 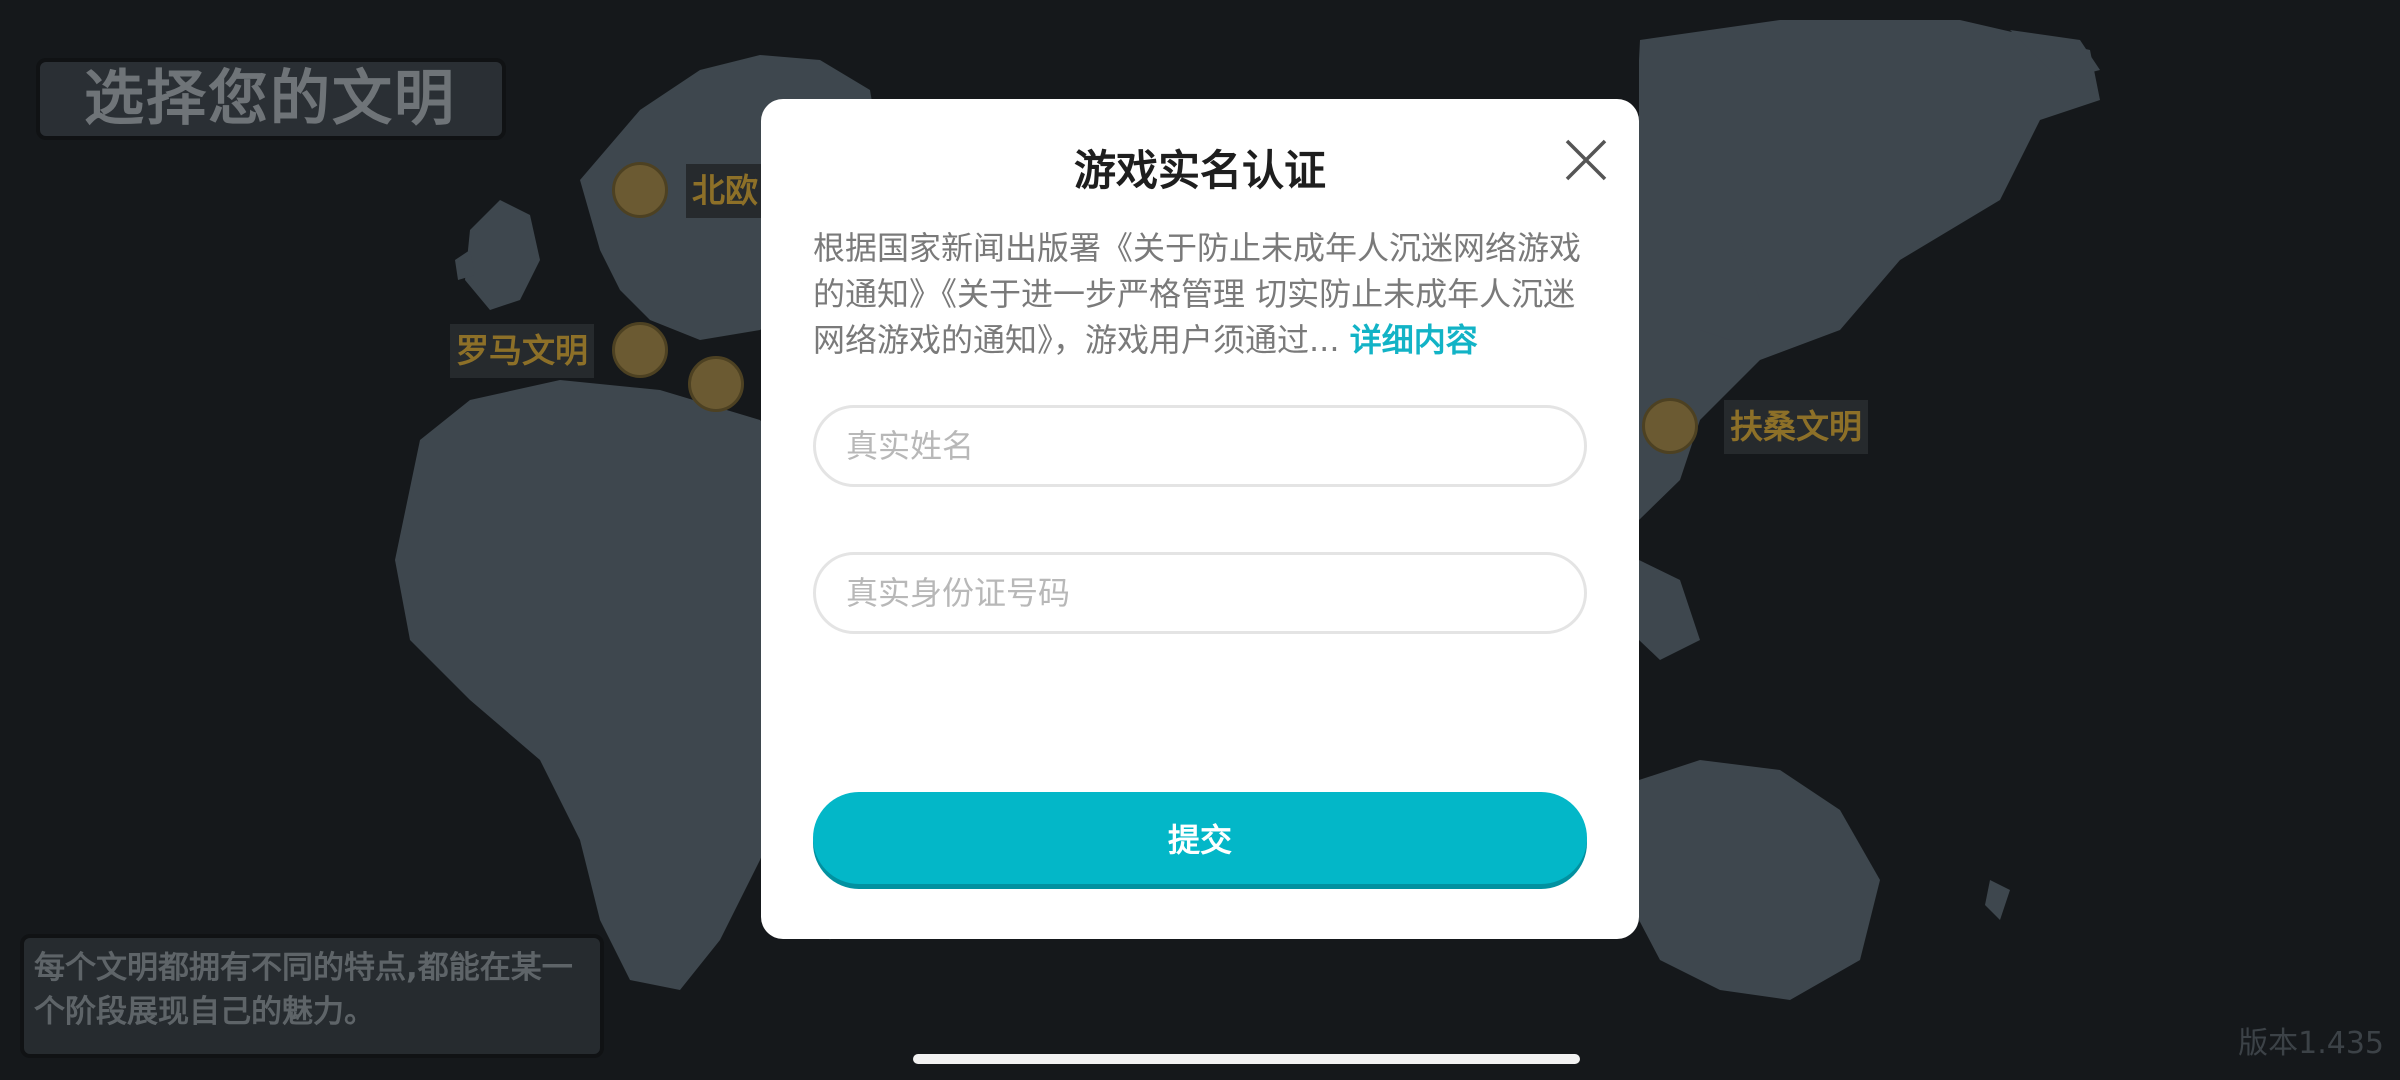 What do you see at coordinates (2311, 1043) in the screenshot?
I see `version-label: 版本1.435` at bounding box center [2311, 1043].